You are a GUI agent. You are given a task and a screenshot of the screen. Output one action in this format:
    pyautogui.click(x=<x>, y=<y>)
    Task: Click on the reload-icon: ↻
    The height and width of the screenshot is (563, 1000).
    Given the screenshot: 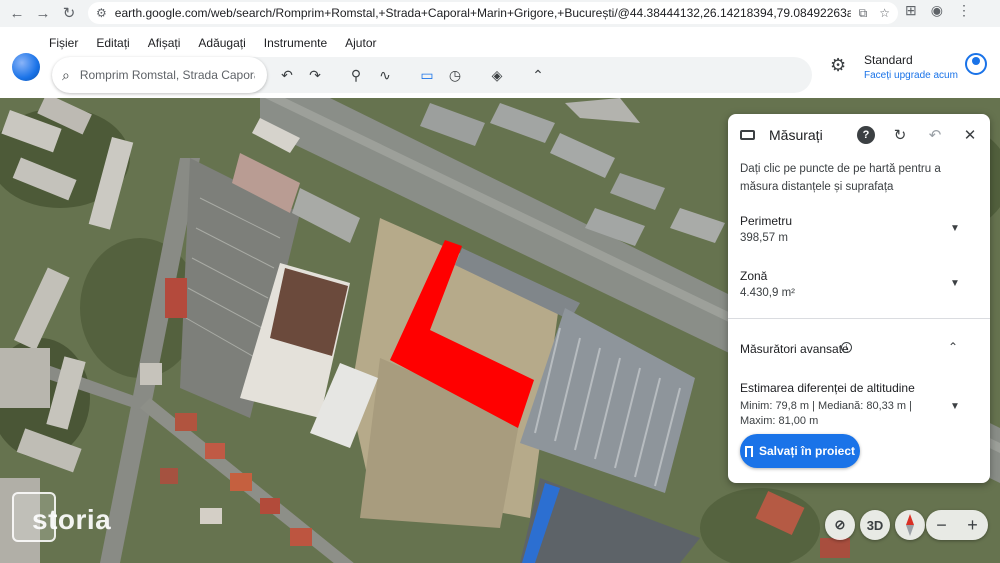 What is the action you would take?
    pyautogui.click(x=69, y=13)
    